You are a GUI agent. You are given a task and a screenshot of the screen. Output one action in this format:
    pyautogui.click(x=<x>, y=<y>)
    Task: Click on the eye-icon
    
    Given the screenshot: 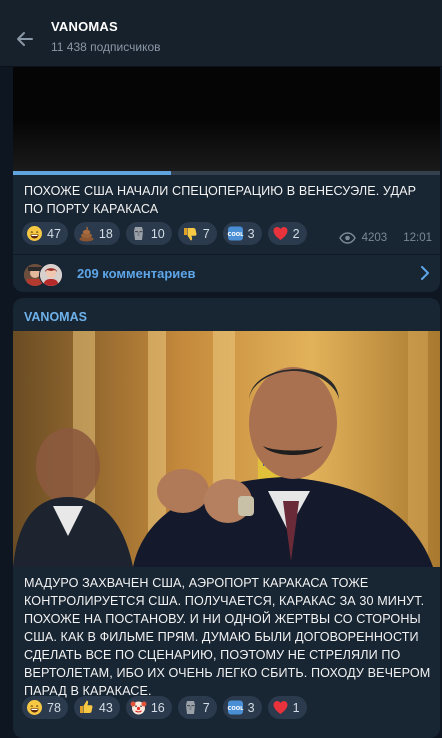 What is the action you would take?
    pyautogui.click(x=347, y=238)
    